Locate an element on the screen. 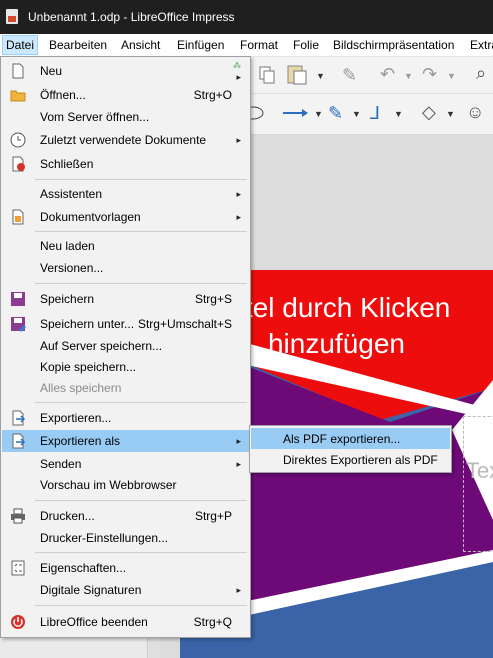 This screenshot has width=493, height=658. menu-item-label: Zuletzt verwendete Dokumente is located at coordinates (123, 140).